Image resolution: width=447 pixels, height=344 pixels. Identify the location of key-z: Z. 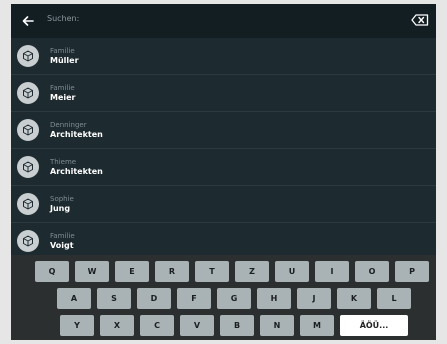
(252, 271).